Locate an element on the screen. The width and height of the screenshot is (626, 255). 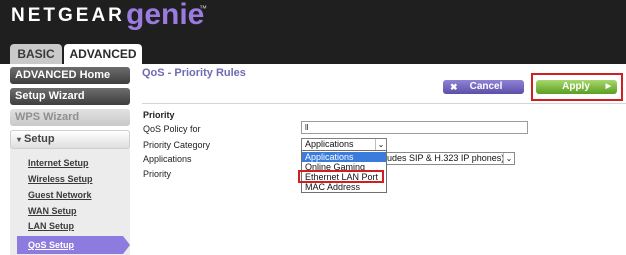
sidebar-link-lan-setup: LAN Setup is located at coordinates (51, 226).